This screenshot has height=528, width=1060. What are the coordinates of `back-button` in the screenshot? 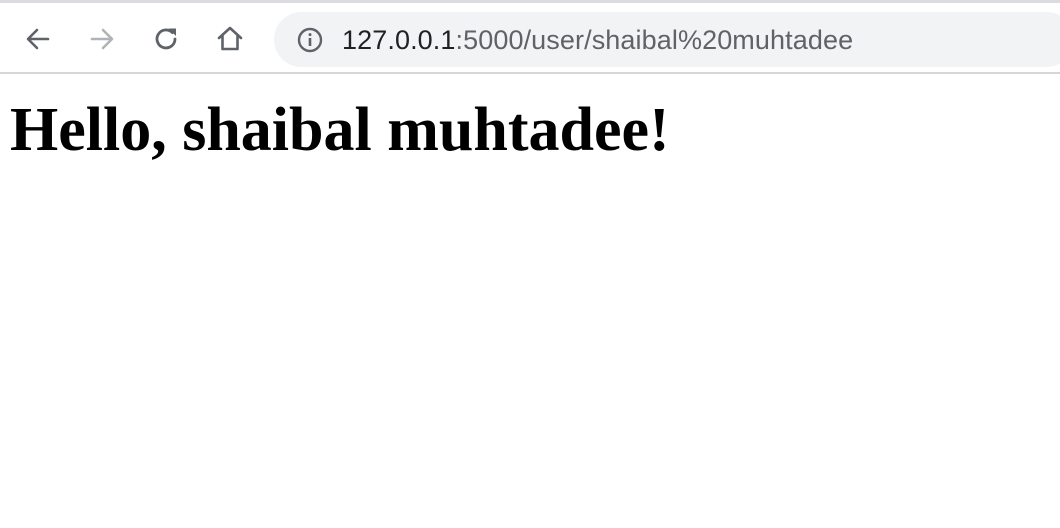 It's located at (38, 39).